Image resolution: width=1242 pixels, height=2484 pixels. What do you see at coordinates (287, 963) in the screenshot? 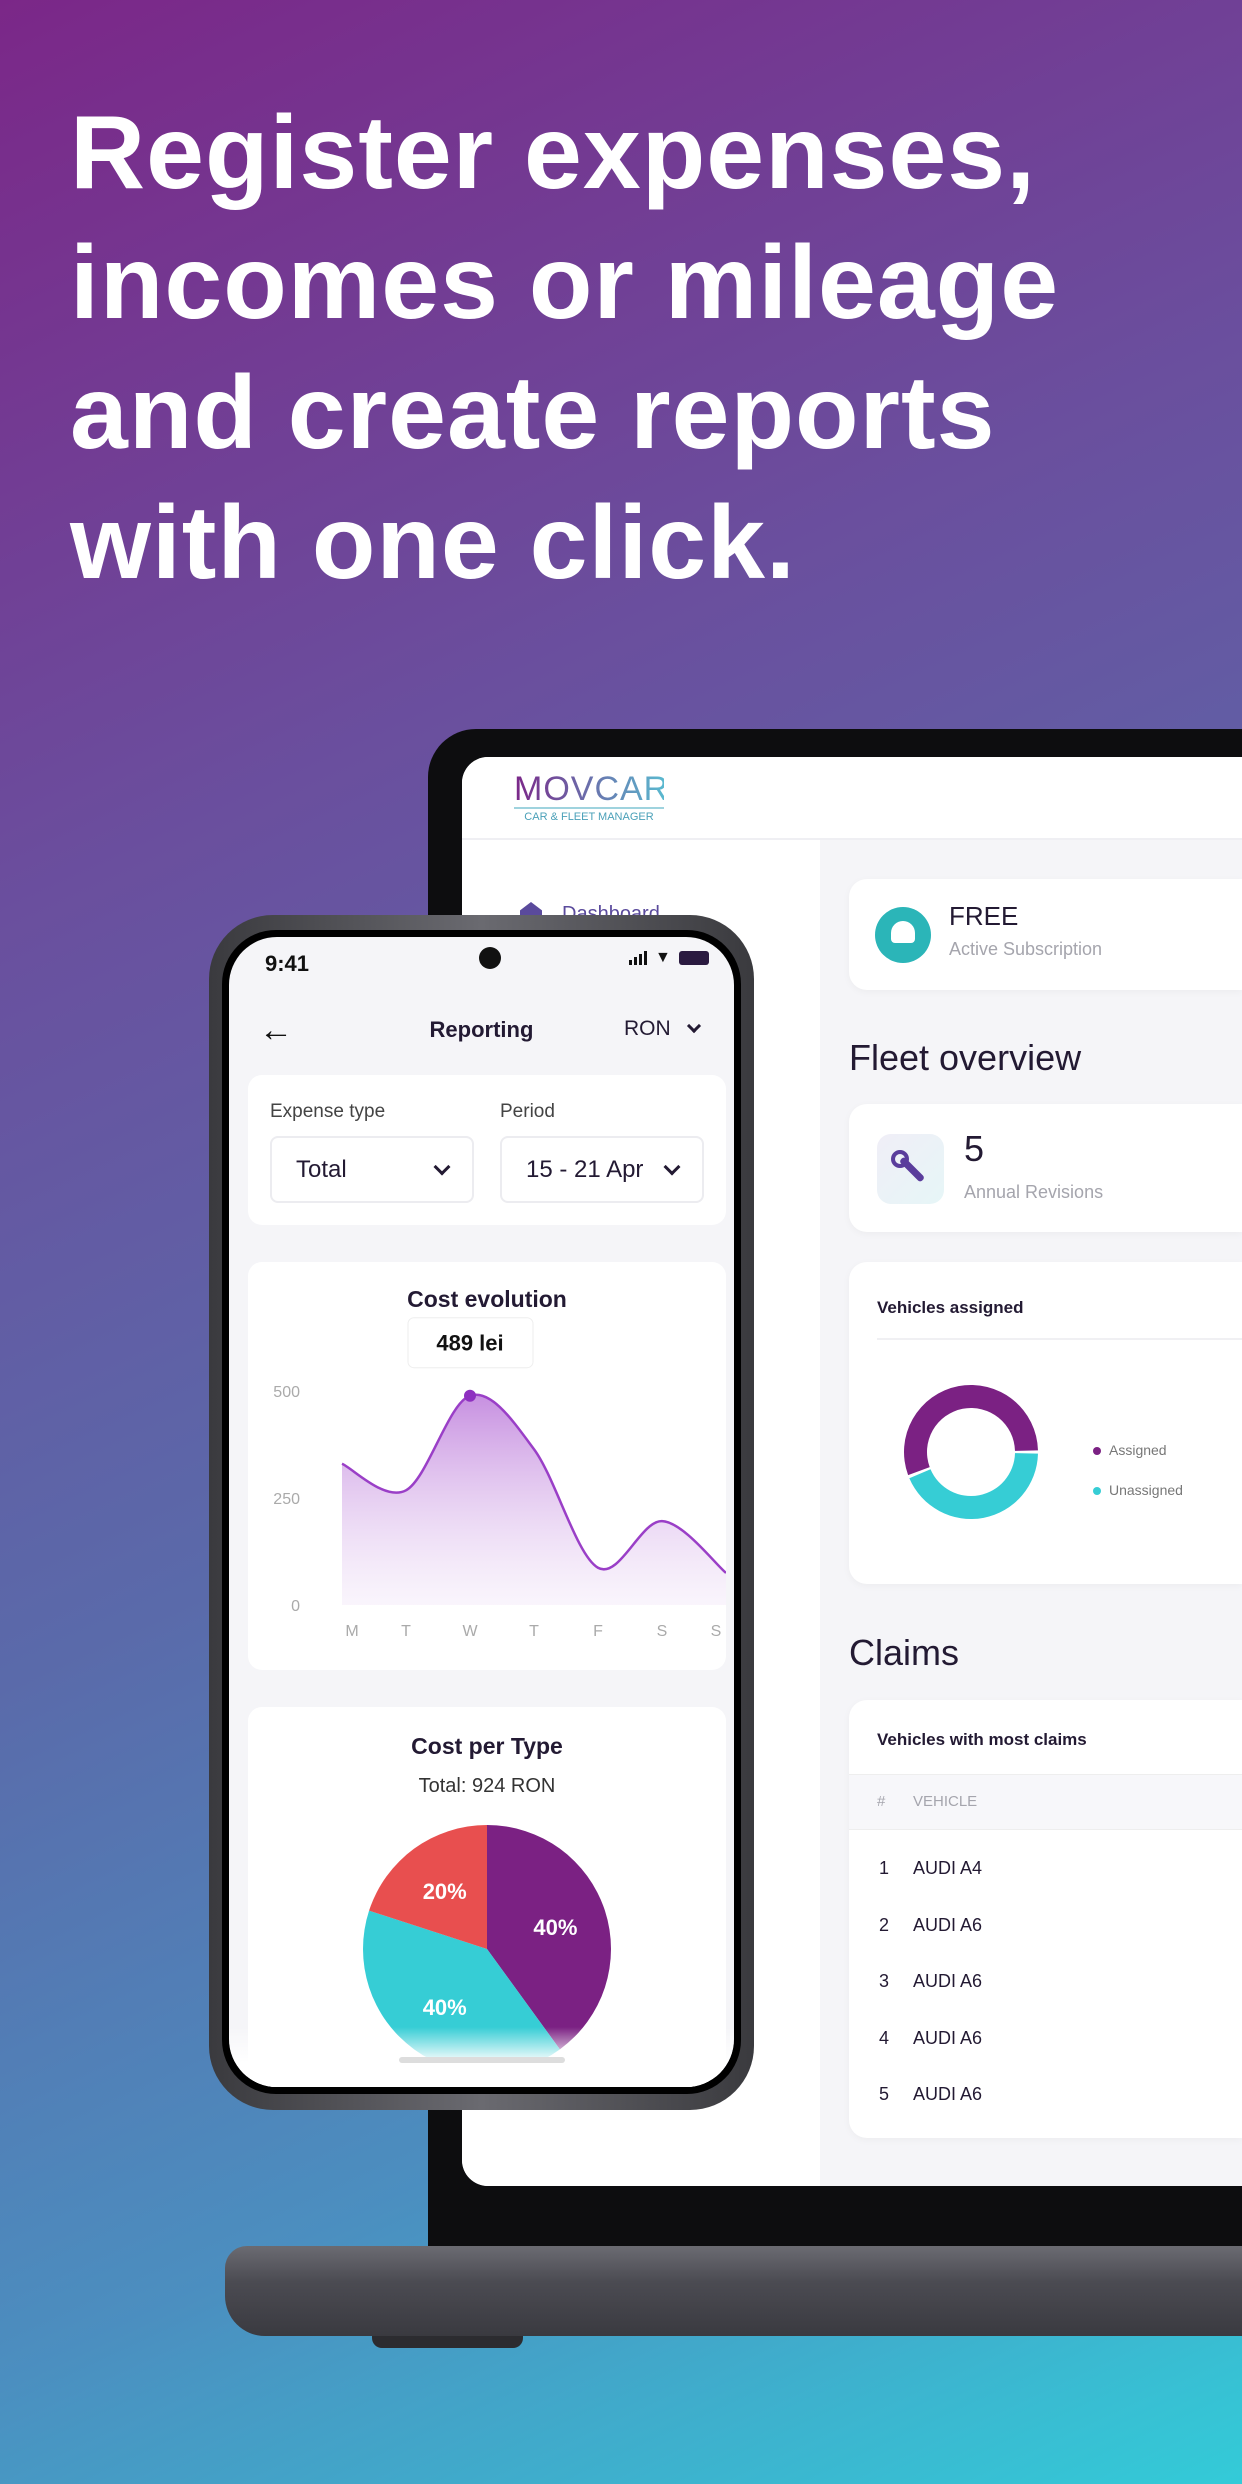
I see `status-time: 9:41` at bounding box center [287, 963].